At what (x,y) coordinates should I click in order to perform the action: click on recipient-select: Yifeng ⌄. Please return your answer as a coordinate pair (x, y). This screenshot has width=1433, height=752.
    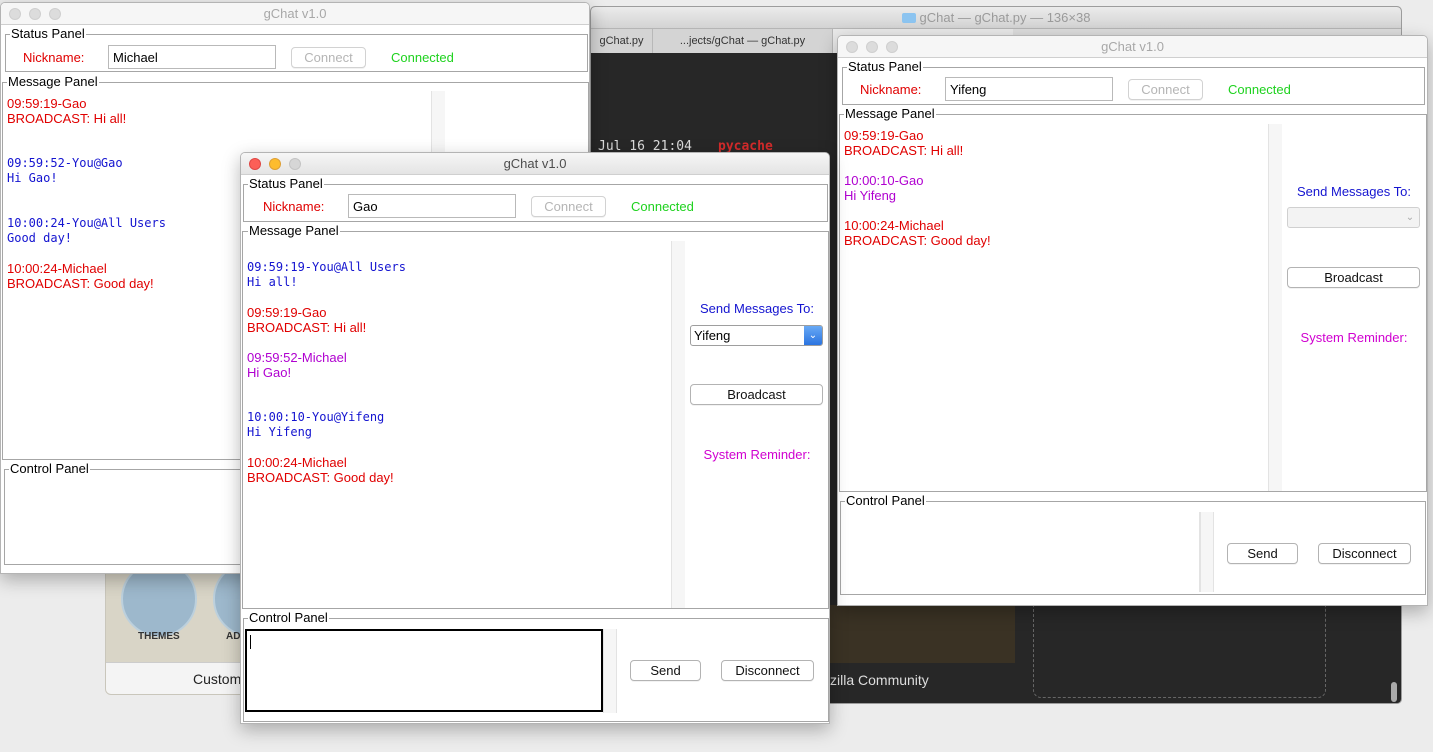
    Looking at the image, I should click on (756, 335).